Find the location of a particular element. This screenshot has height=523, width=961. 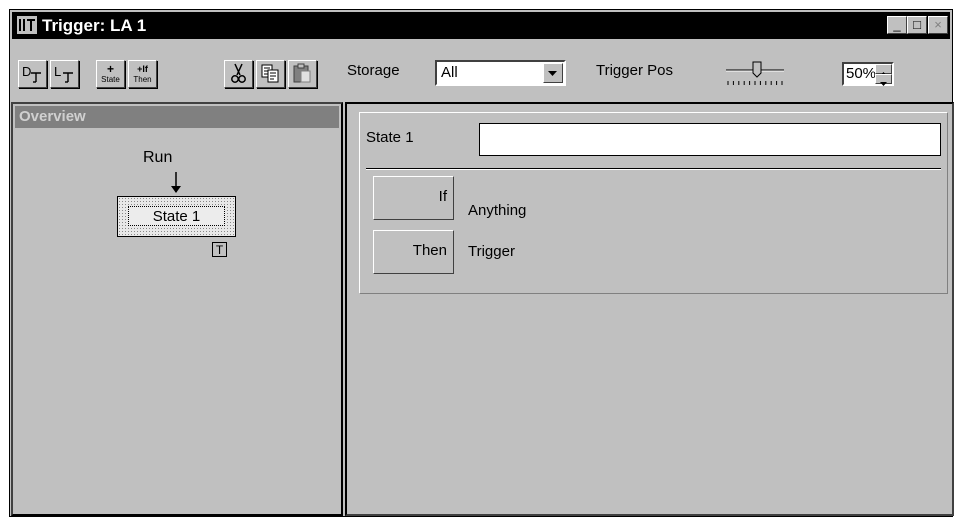

add-if-then-button: +If Then is located at coordinates (142, 74).